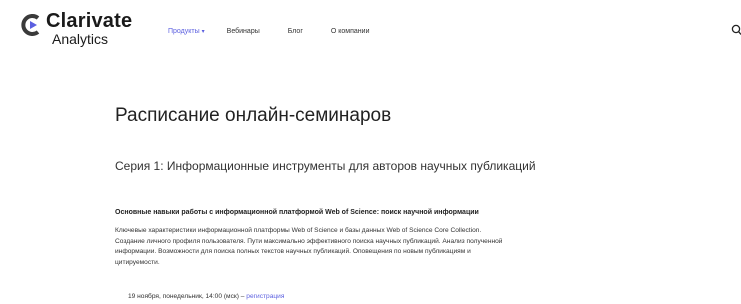 This screenshot has height=304, width=741. What do you see at coordinates (137, 262) in the screenshot?
I see `description-line: цитируемости.` at bounding box center [137, 262].